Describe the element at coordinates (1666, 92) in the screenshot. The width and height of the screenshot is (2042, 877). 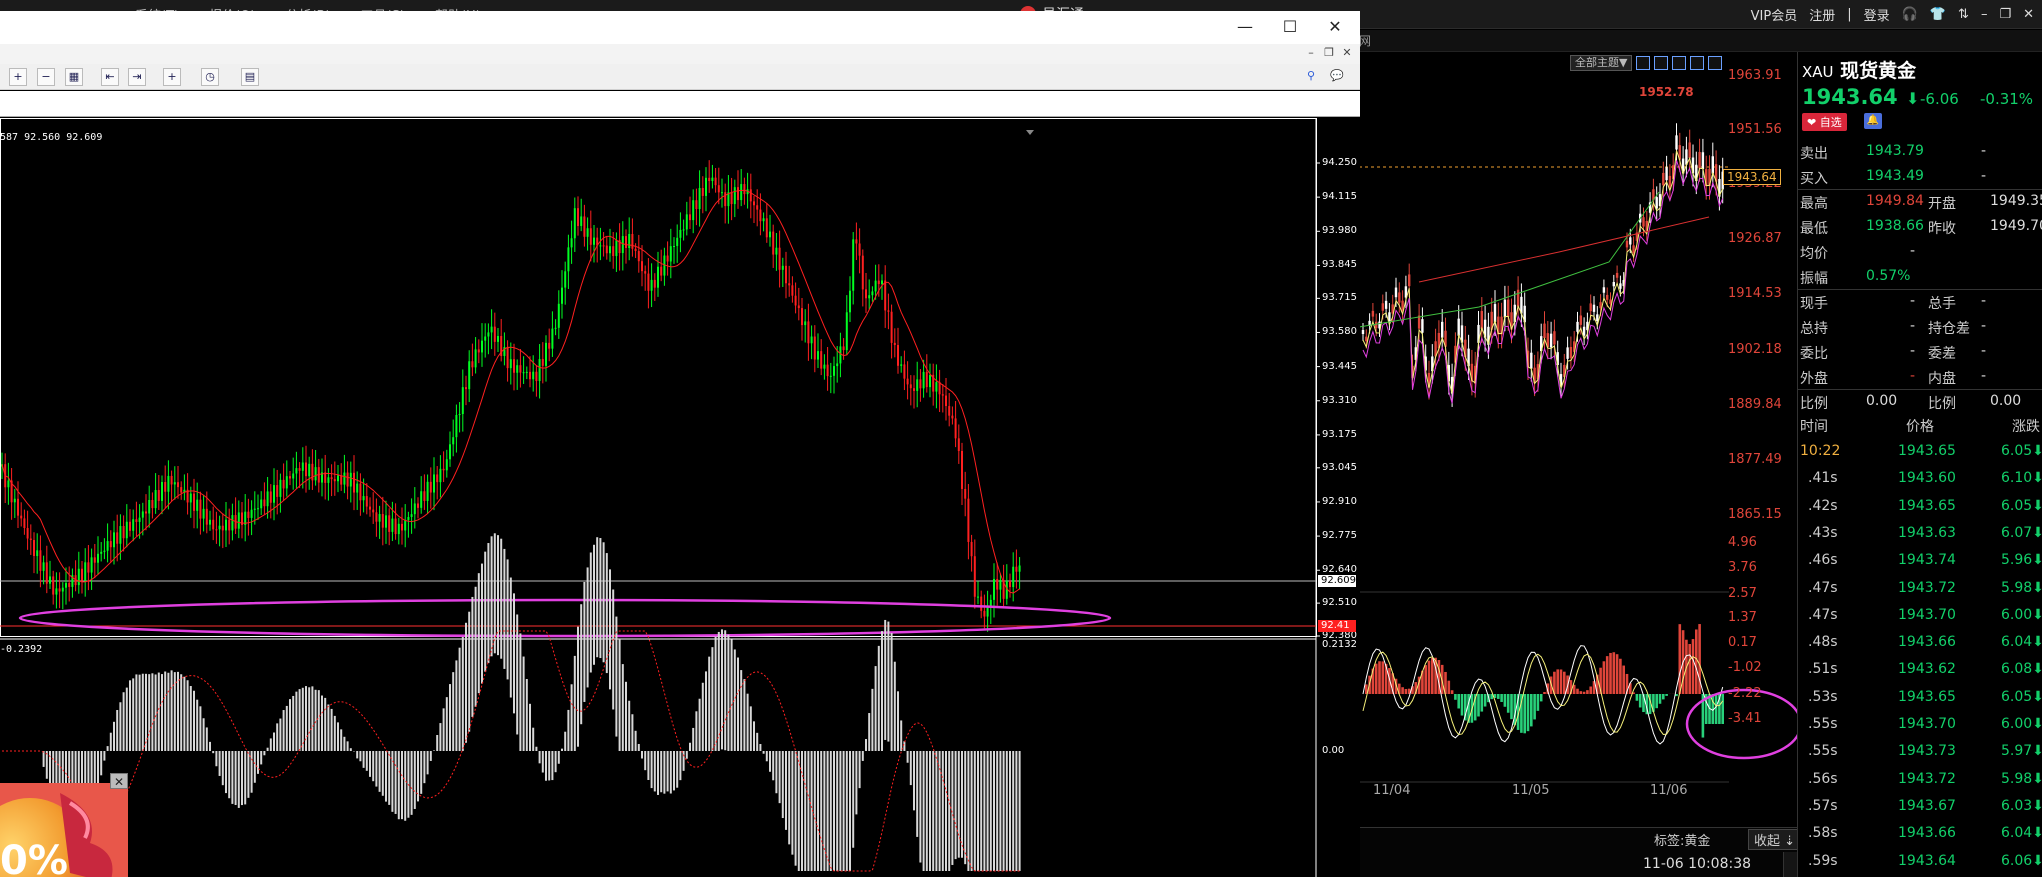
I see `bg-high-label: 1952.78` at that location.